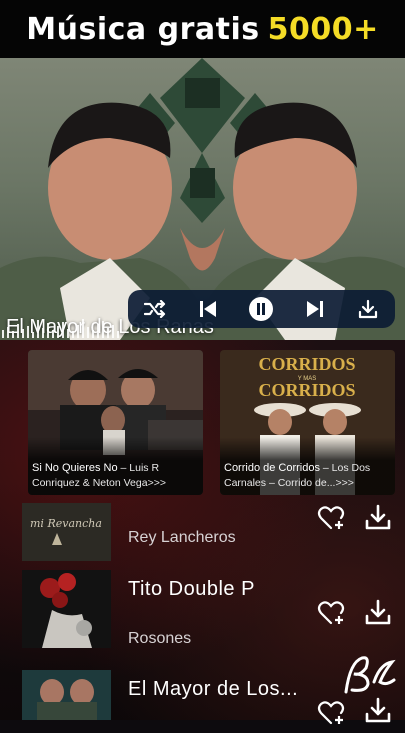 The height and width of the screenshot is (733, 405). Describe the element at coordinates (306, 390) in the screenshot. I see `cover-text-bottom: CORRIDOS` at that location.